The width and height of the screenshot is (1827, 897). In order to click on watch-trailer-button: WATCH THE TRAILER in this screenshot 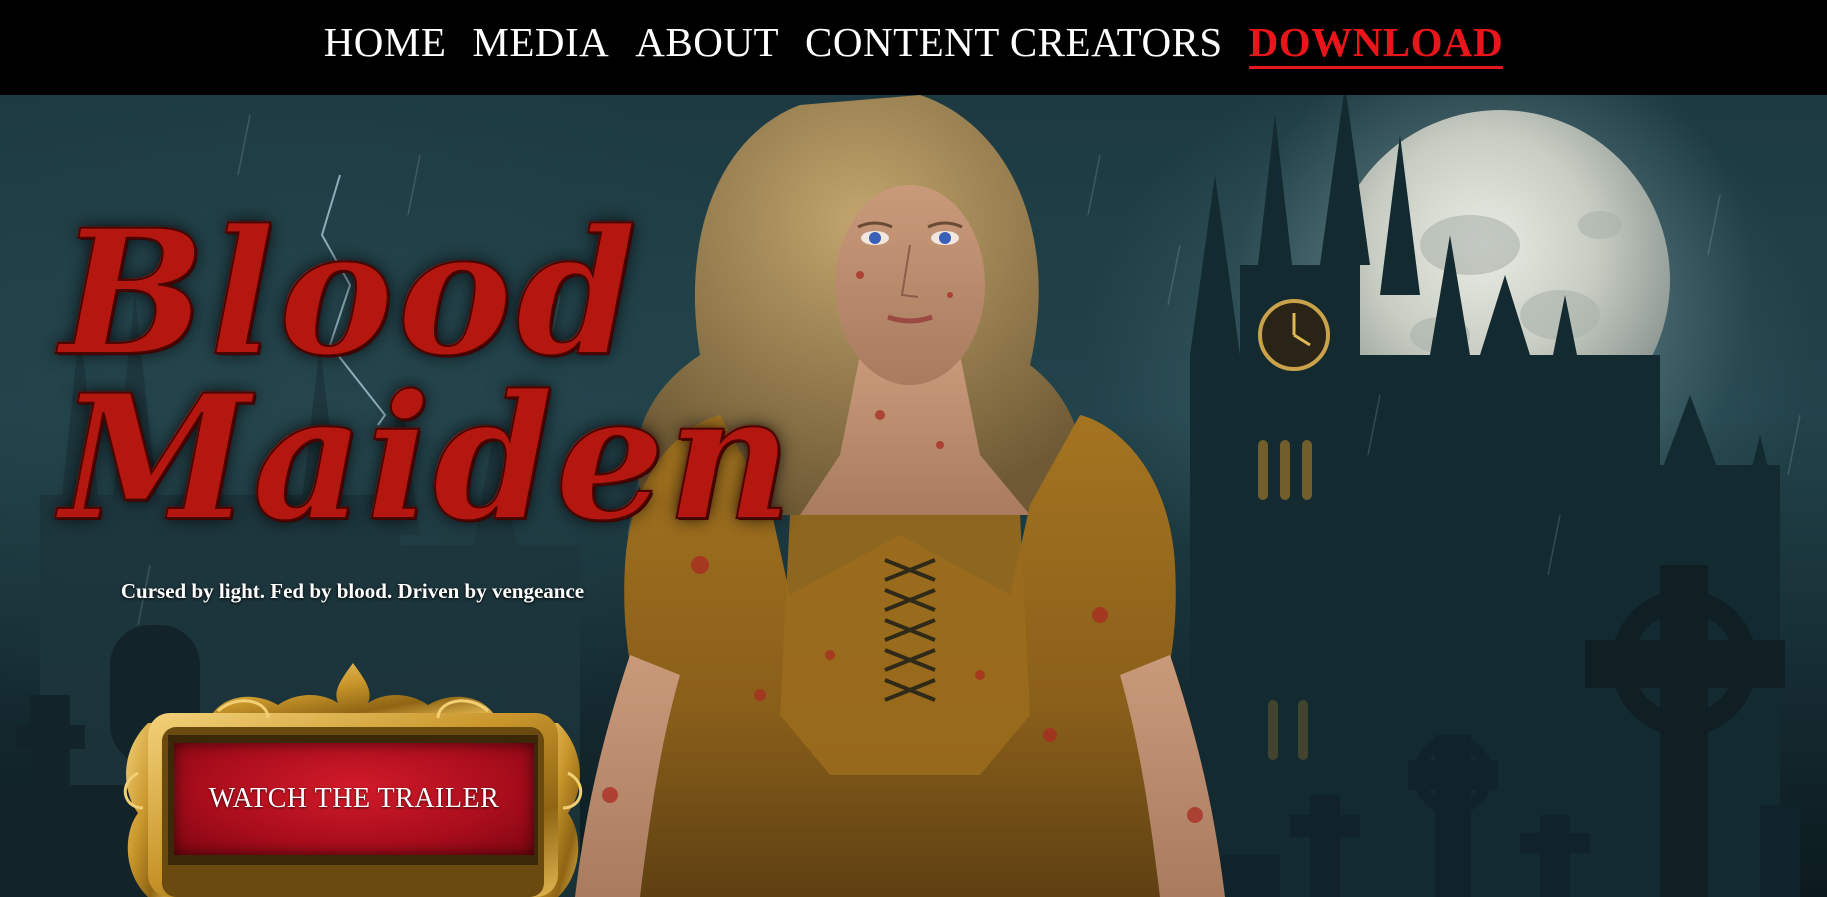, I will do `click(354, 799)`.